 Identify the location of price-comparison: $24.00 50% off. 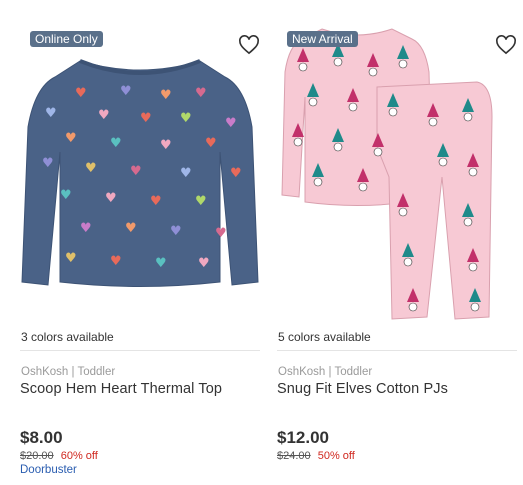
(316, 456).